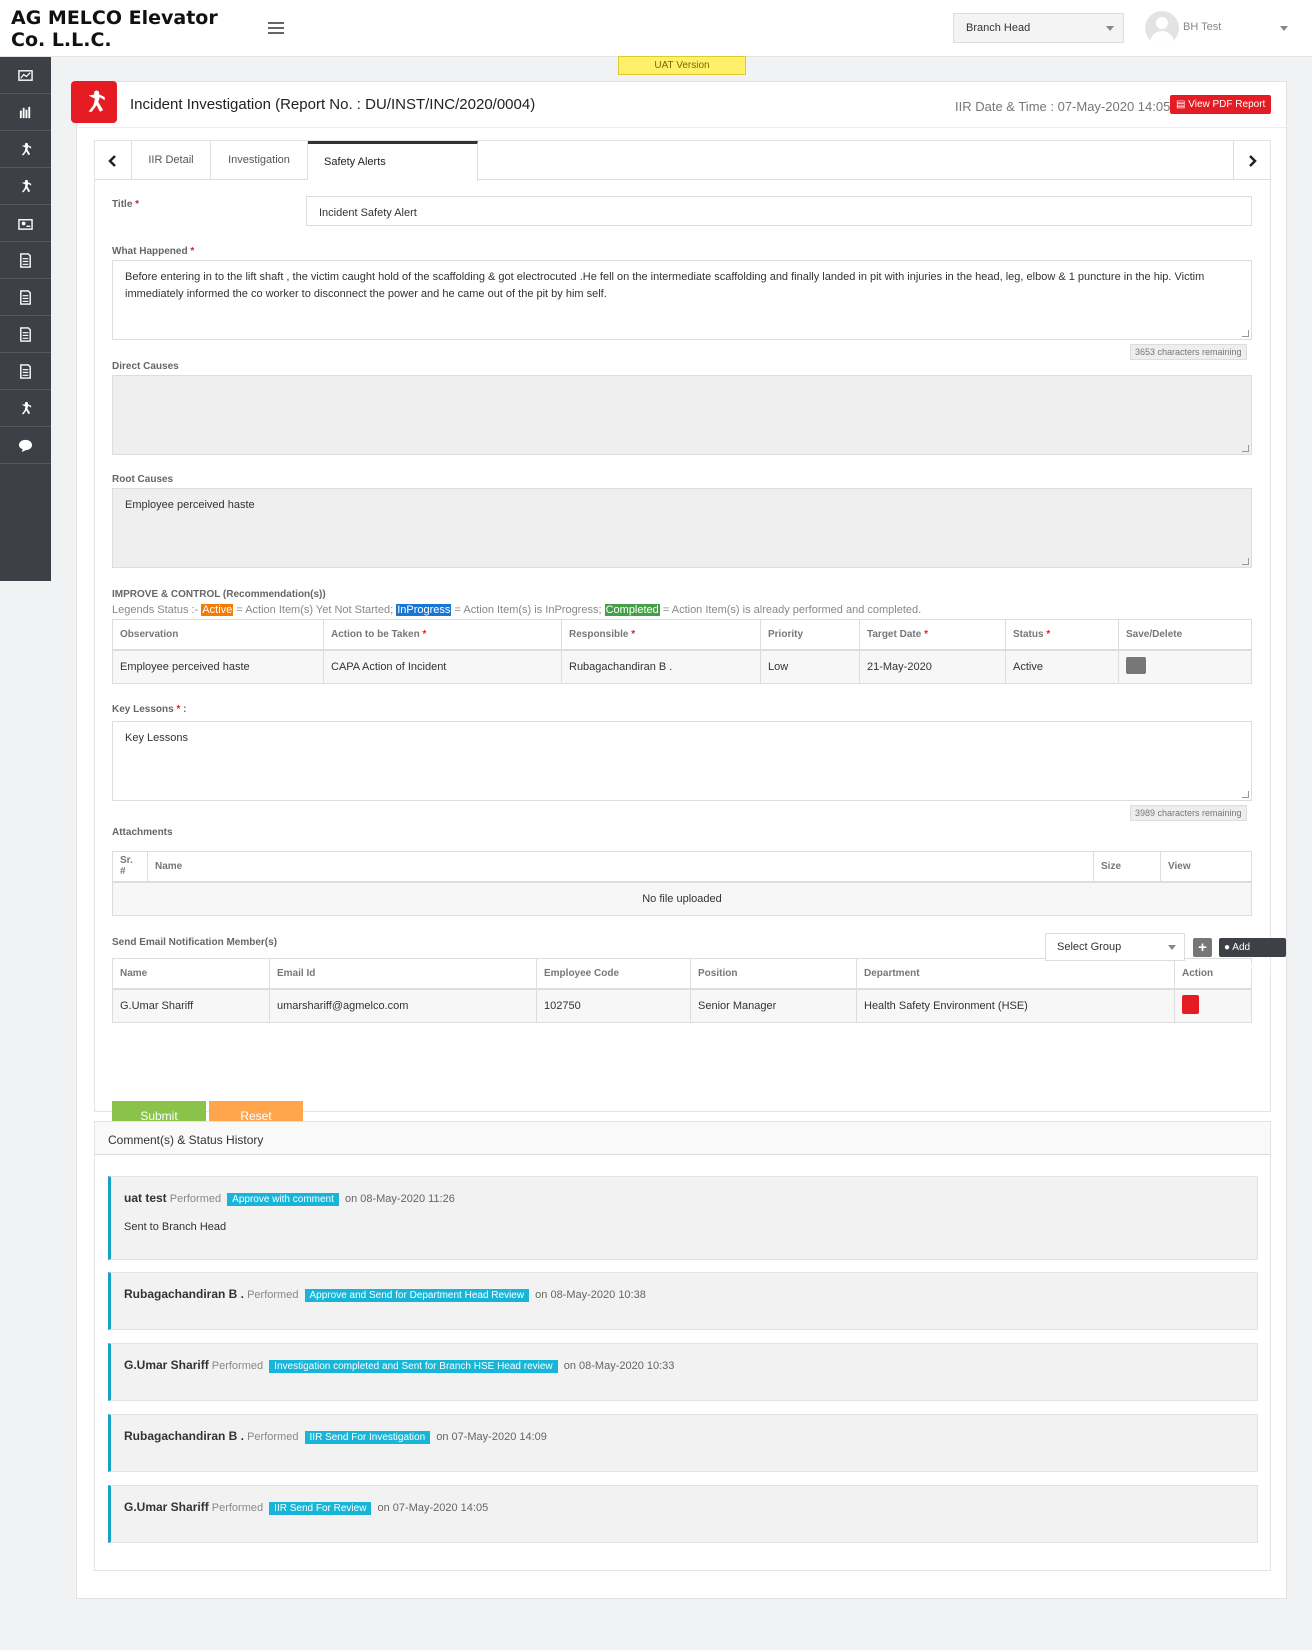 This screenshot has height=1650, width=1312. What do you see at coordinates (433, 1508) in the screenshot?
I see `comment-time: on 07-May-2020 14:05` at bounding box center [433, 1508].